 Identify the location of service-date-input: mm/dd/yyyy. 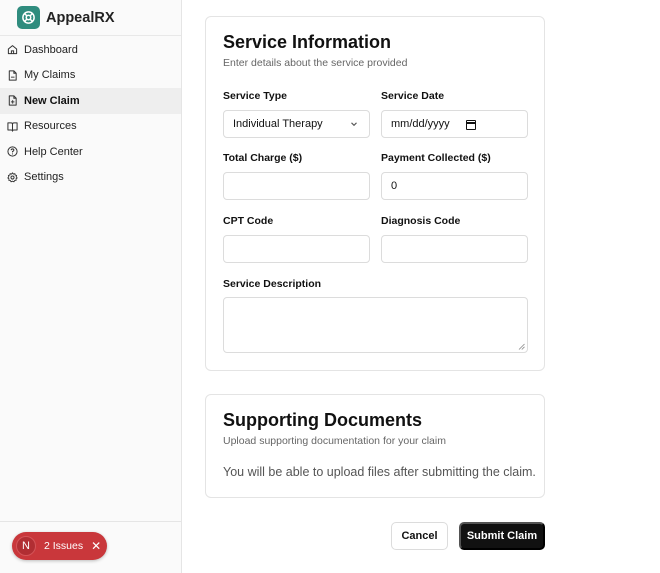
(454, 124).